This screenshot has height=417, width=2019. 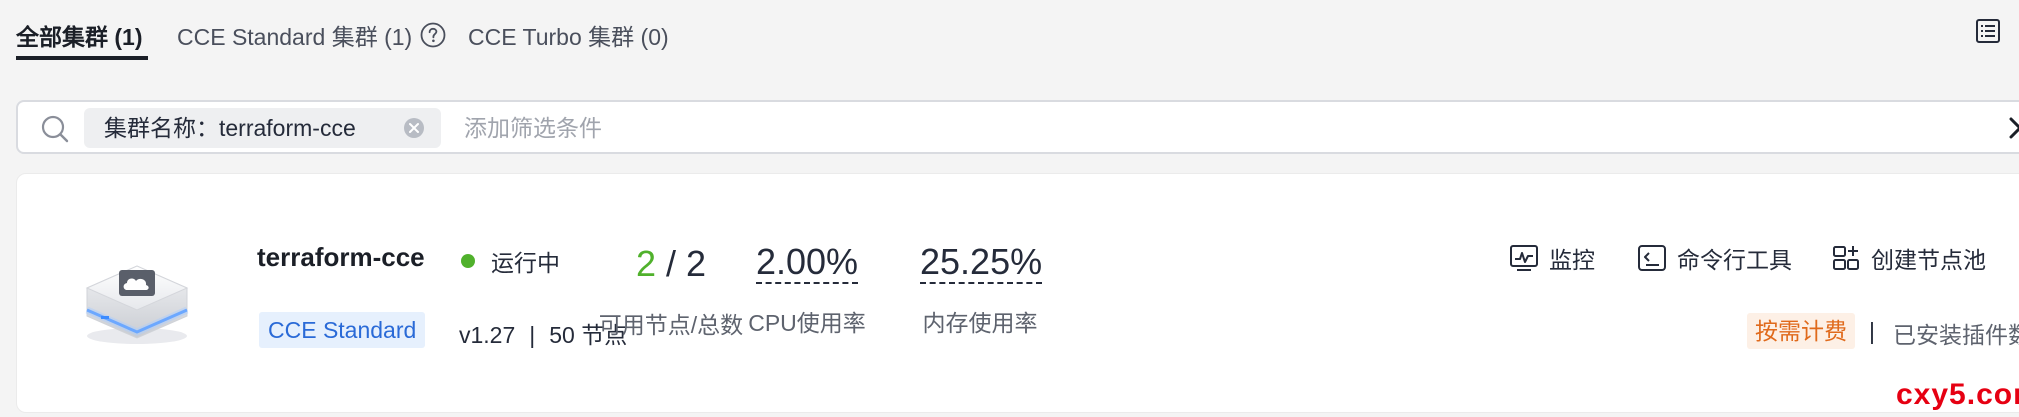 What do you see at coordinates (468, 261) in the screenshot?
I see `status-dot-icon` at bounding box center [468, 261].